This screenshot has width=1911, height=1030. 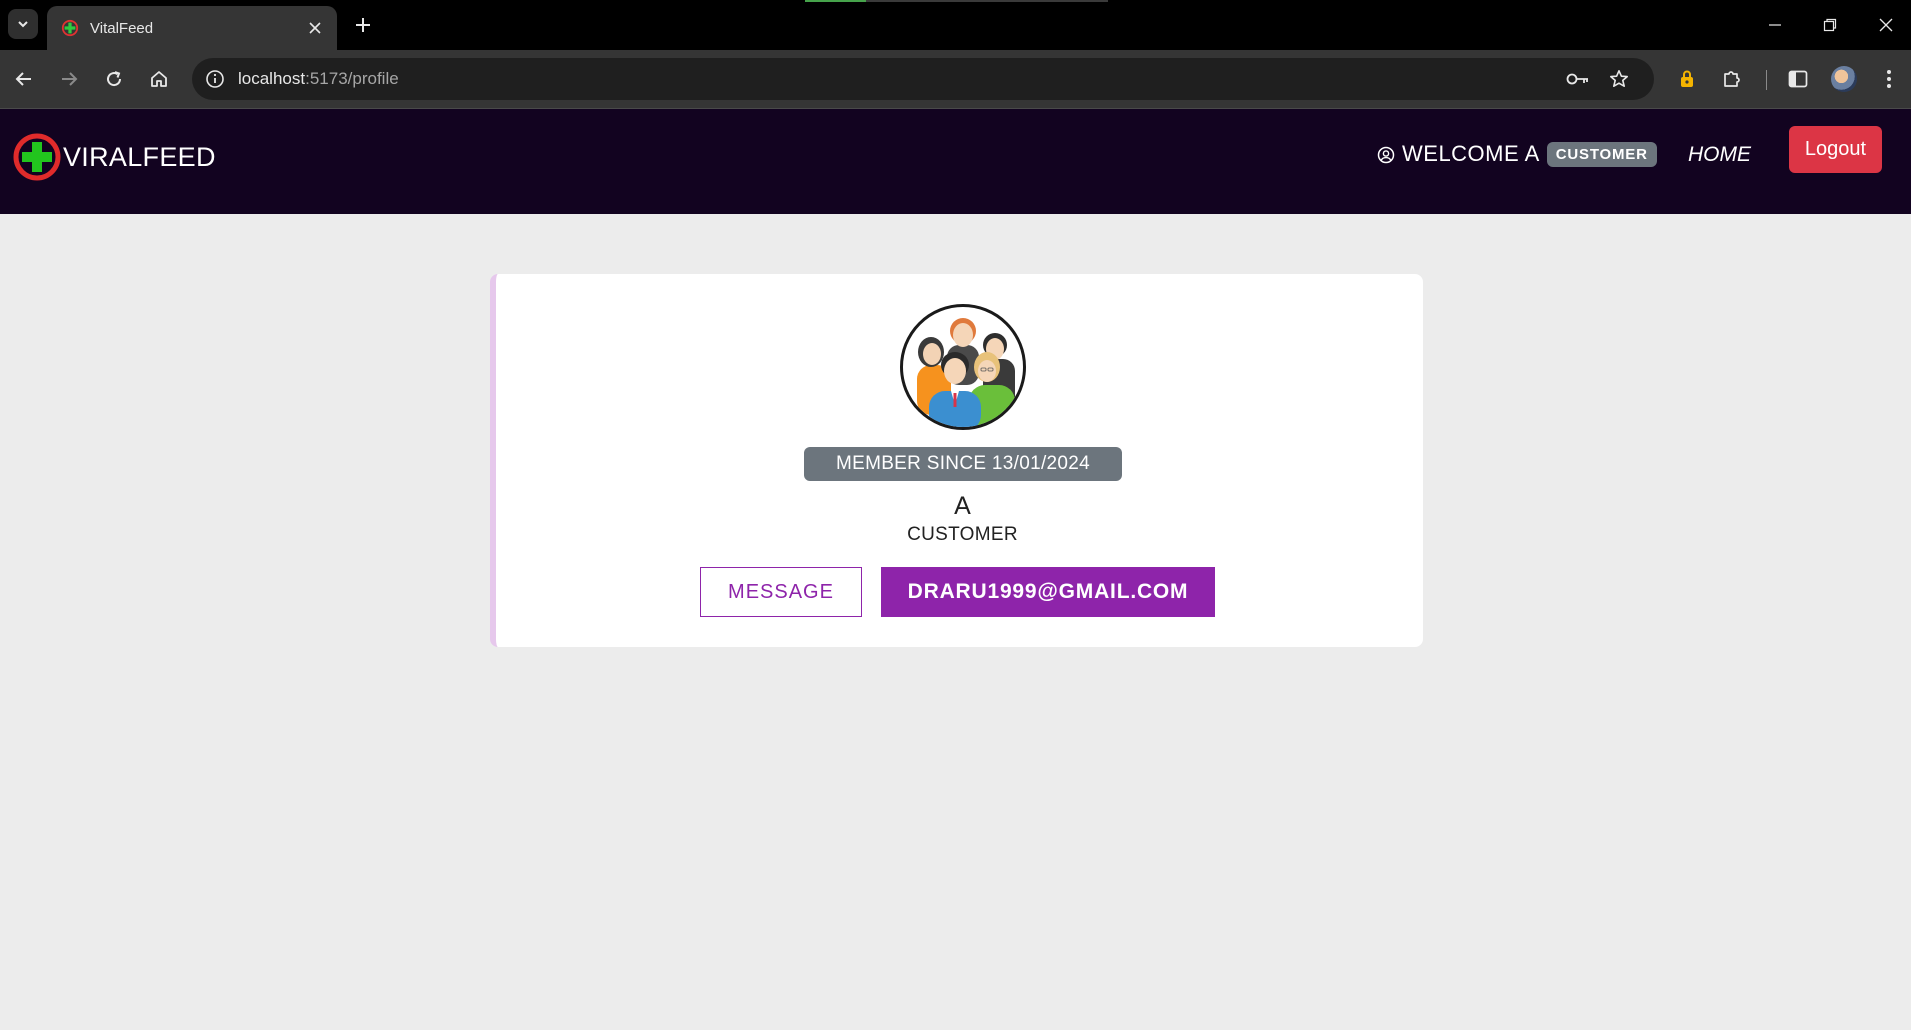 What do you see at coordinates (37, 157) in the screenshot?
I see `medical-cross-logo-icon` at bounding box center [37, 157].